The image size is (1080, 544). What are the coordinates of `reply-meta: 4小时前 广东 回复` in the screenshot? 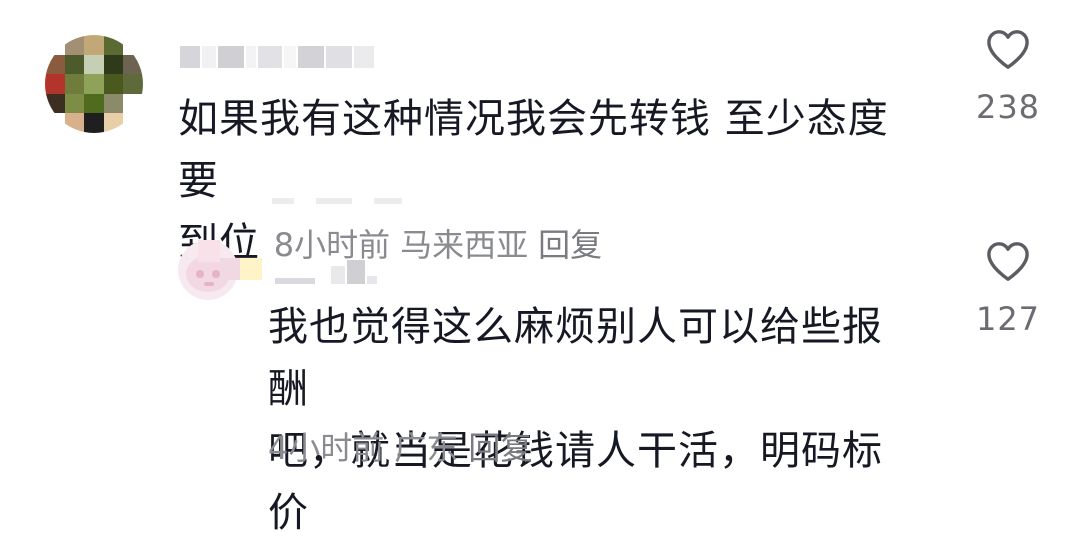 It's located at (400, 448).